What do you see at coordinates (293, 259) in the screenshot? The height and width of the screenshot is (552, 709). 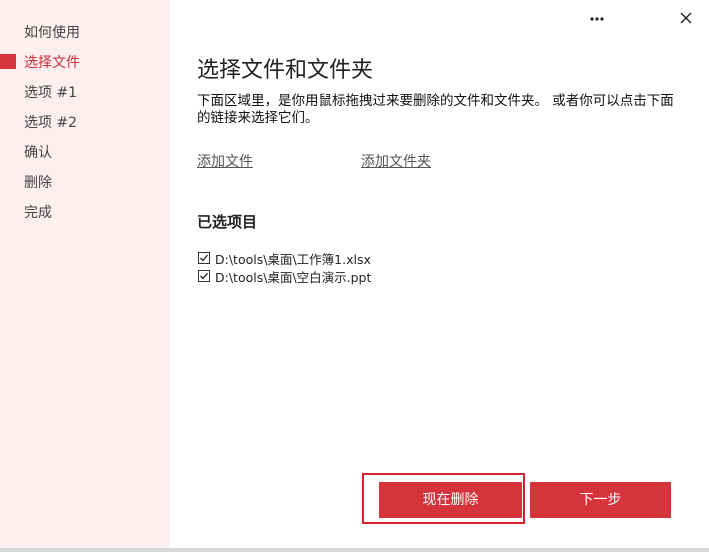 I see `file-path: D:\tools\桌面\工作簿1.xlsx` at bounding box center [293, 259].